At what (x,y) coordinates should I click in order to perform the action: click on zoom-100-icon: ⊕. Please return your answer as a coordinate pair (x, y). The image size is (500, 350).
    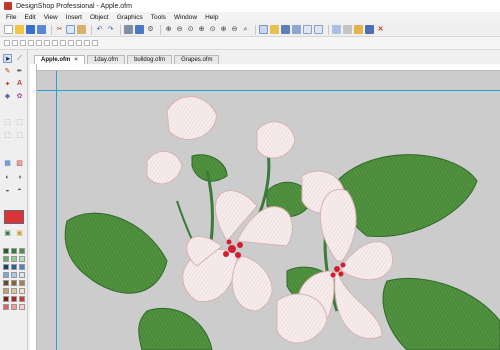
    Looking at the image, I should click on (223, 29).